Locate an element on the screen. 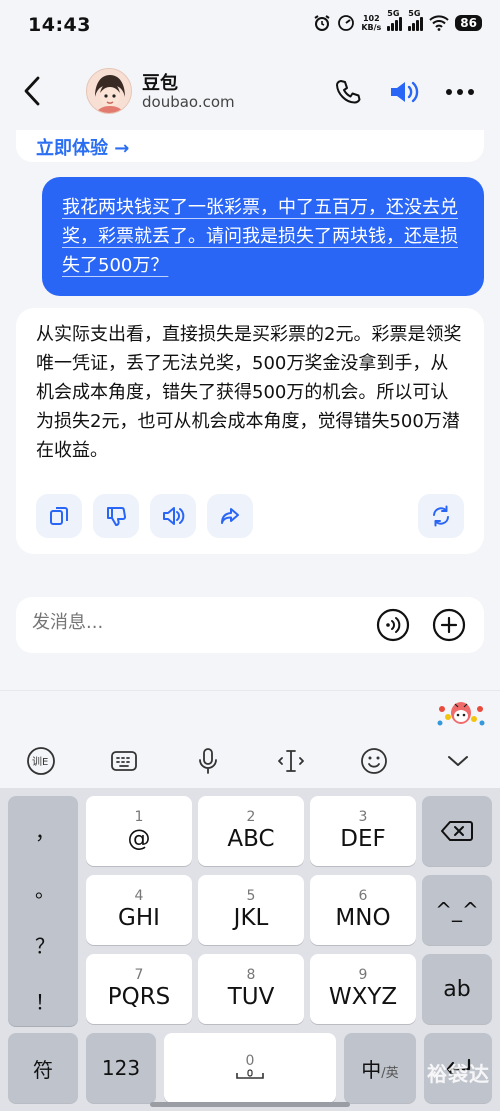  more-options-button is located at coordinates (460, 92).